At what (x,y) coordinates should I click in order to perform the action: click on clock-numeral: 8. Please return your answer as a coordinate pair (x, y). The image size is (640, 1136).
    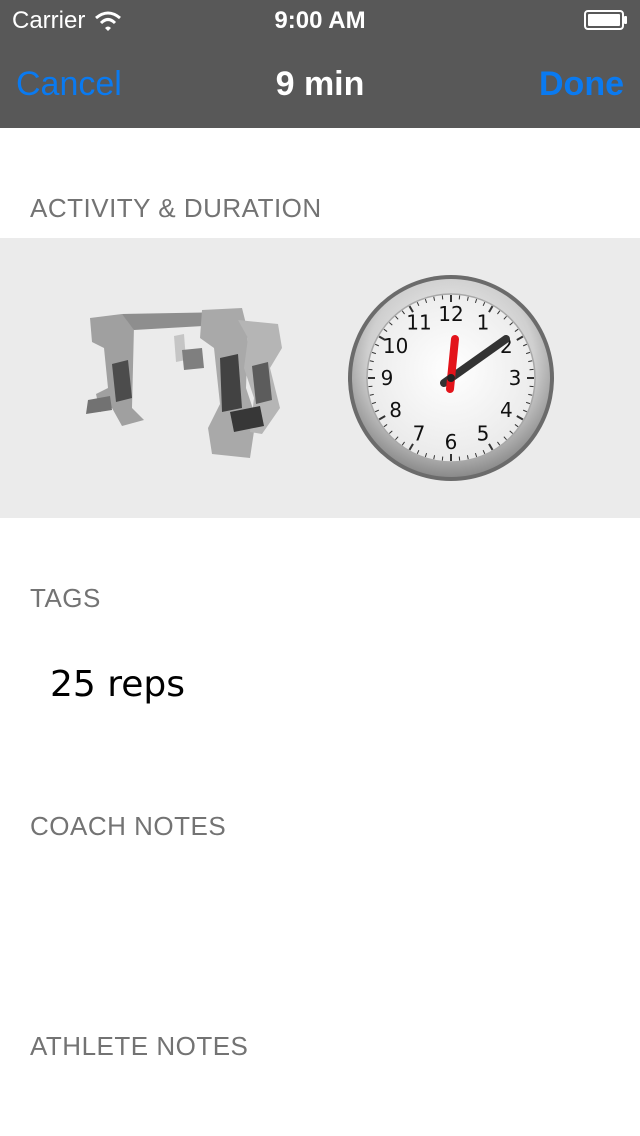
    Looking at the image, I should click on (395, 410).